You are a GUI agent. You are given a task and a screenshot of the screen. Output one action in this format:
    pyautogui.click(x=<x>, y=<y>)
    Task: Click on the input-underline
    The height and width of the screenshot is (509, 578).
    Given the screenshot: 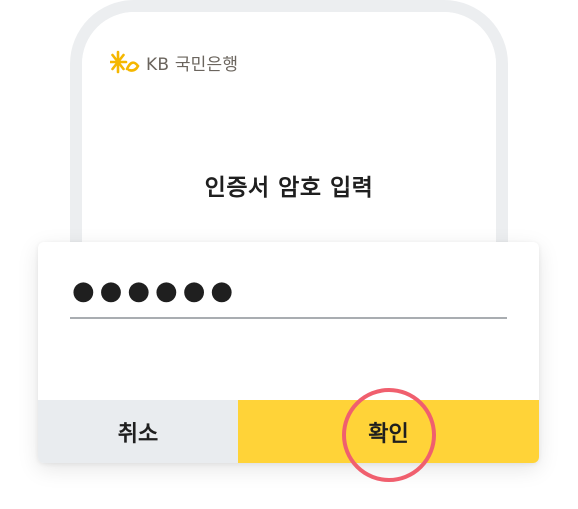 What is the action you would take?
    pyautogui.click(x=288, y=318)
    